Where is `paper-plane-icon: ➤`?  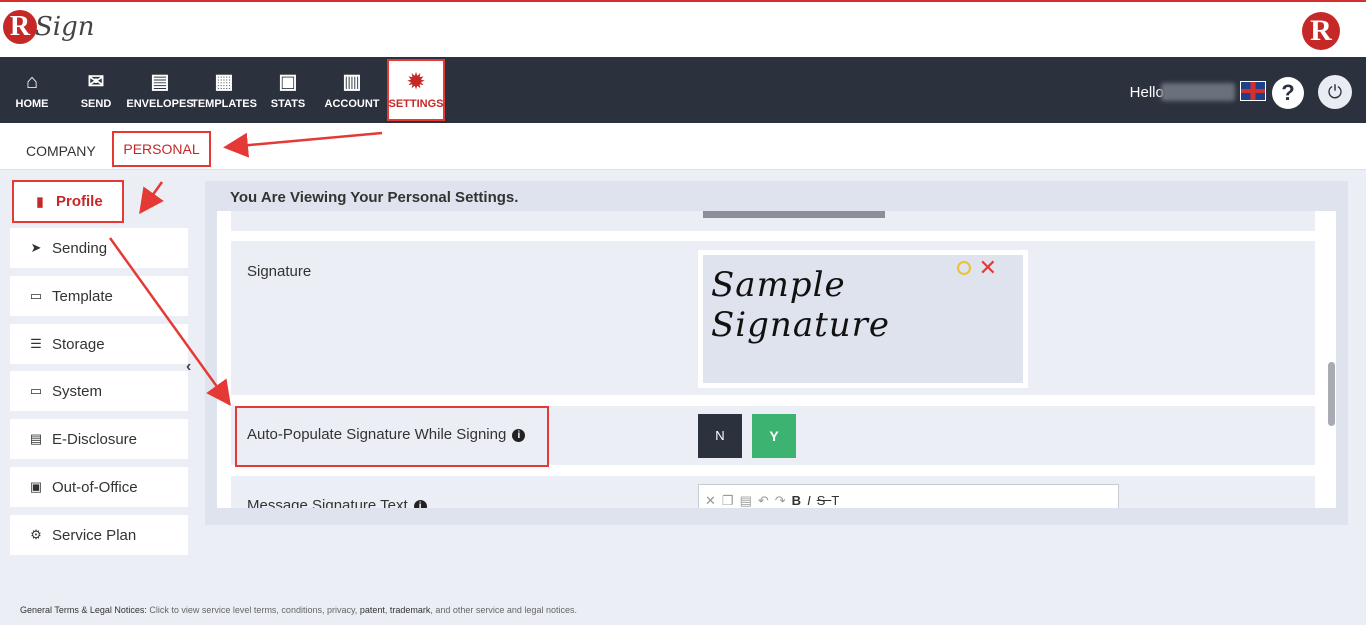
paper-plane-icon: ➤ is located at coordinates (36, 247).